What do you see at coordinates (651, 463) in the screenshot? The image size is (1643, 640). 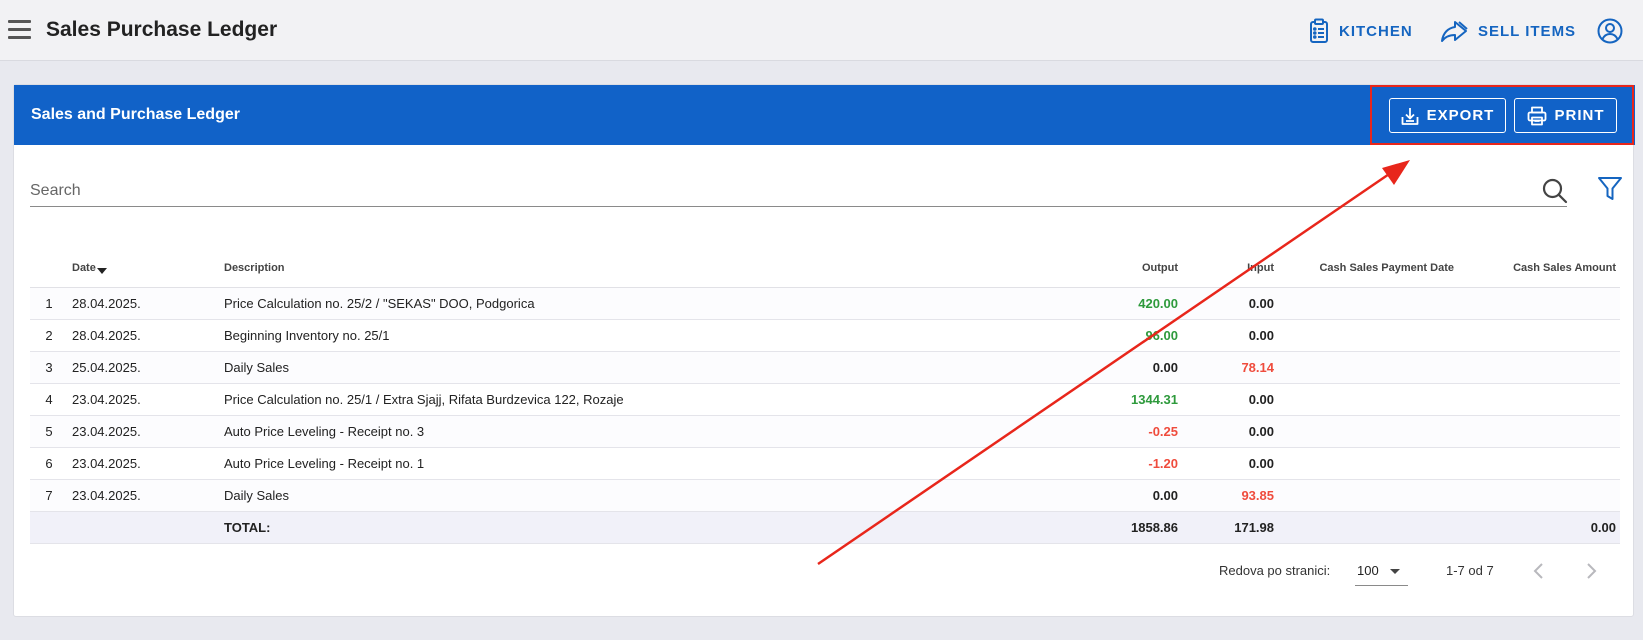 I see `row-description: Auto Price Leveling - Receipt no. 1` at bounding box center [651, 463].